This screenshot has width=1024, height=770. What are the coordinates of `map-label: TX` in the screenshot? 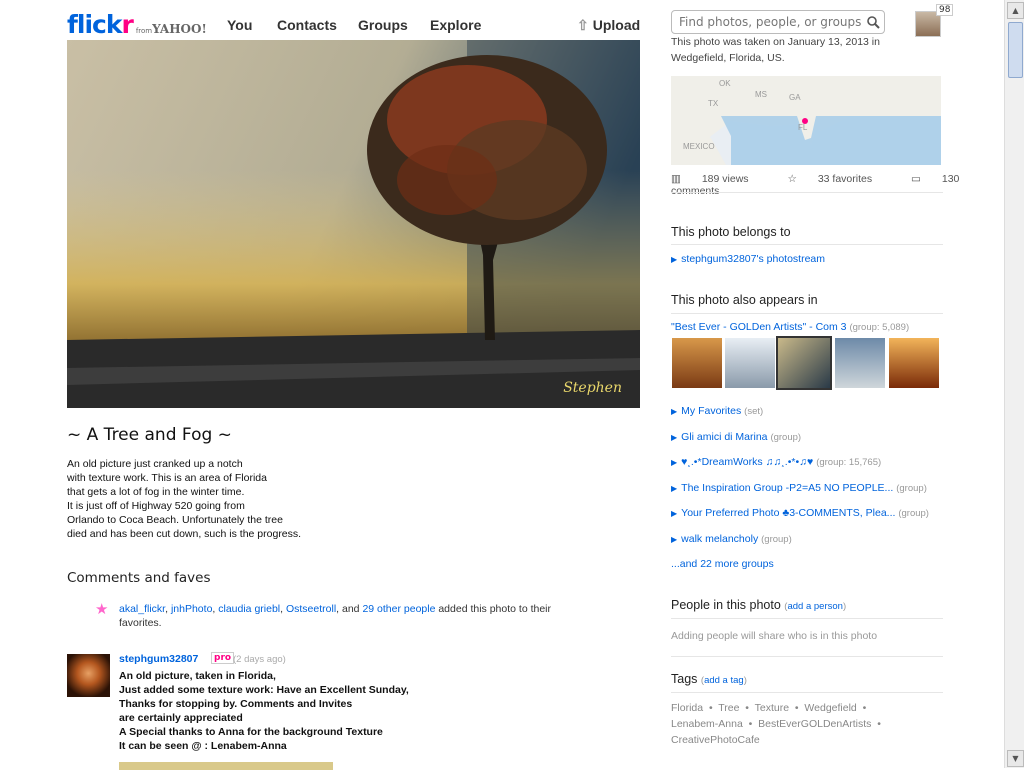 It's located at (713, 103).